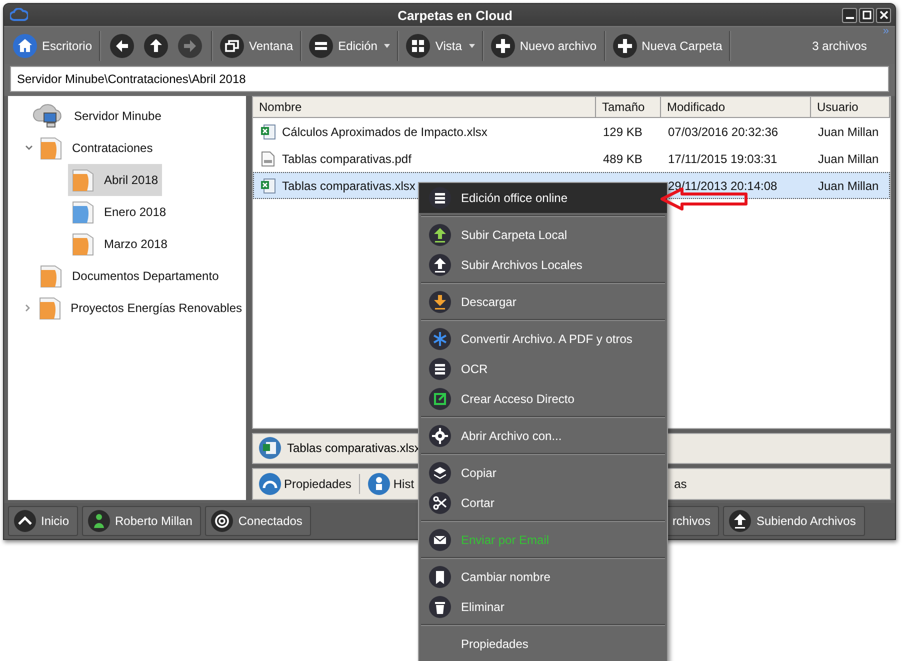  Describe the element at coordinates (622, 131) in the screenshot. I see `table-cell: 129 KB` at that location.